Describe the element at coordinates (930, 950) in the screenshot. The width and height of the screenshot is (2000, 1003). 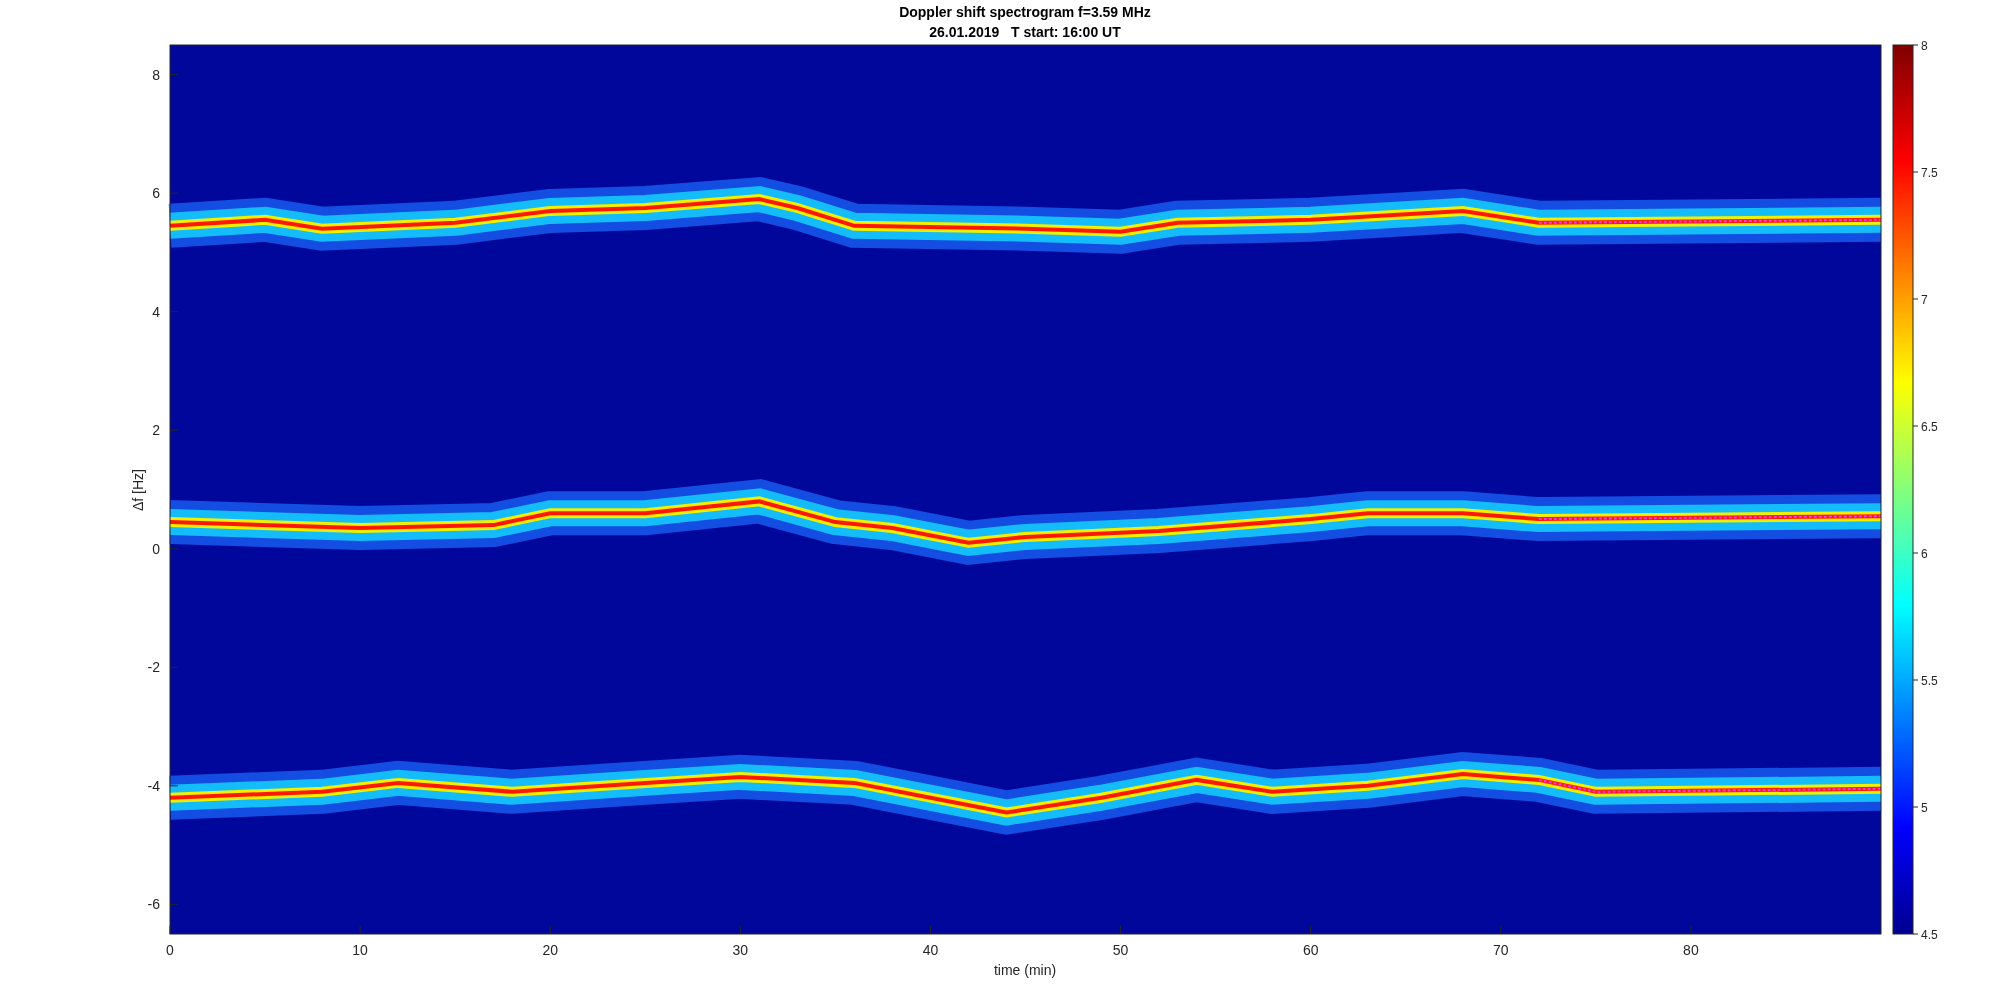
I see `x-tick-label: 40` at that location.